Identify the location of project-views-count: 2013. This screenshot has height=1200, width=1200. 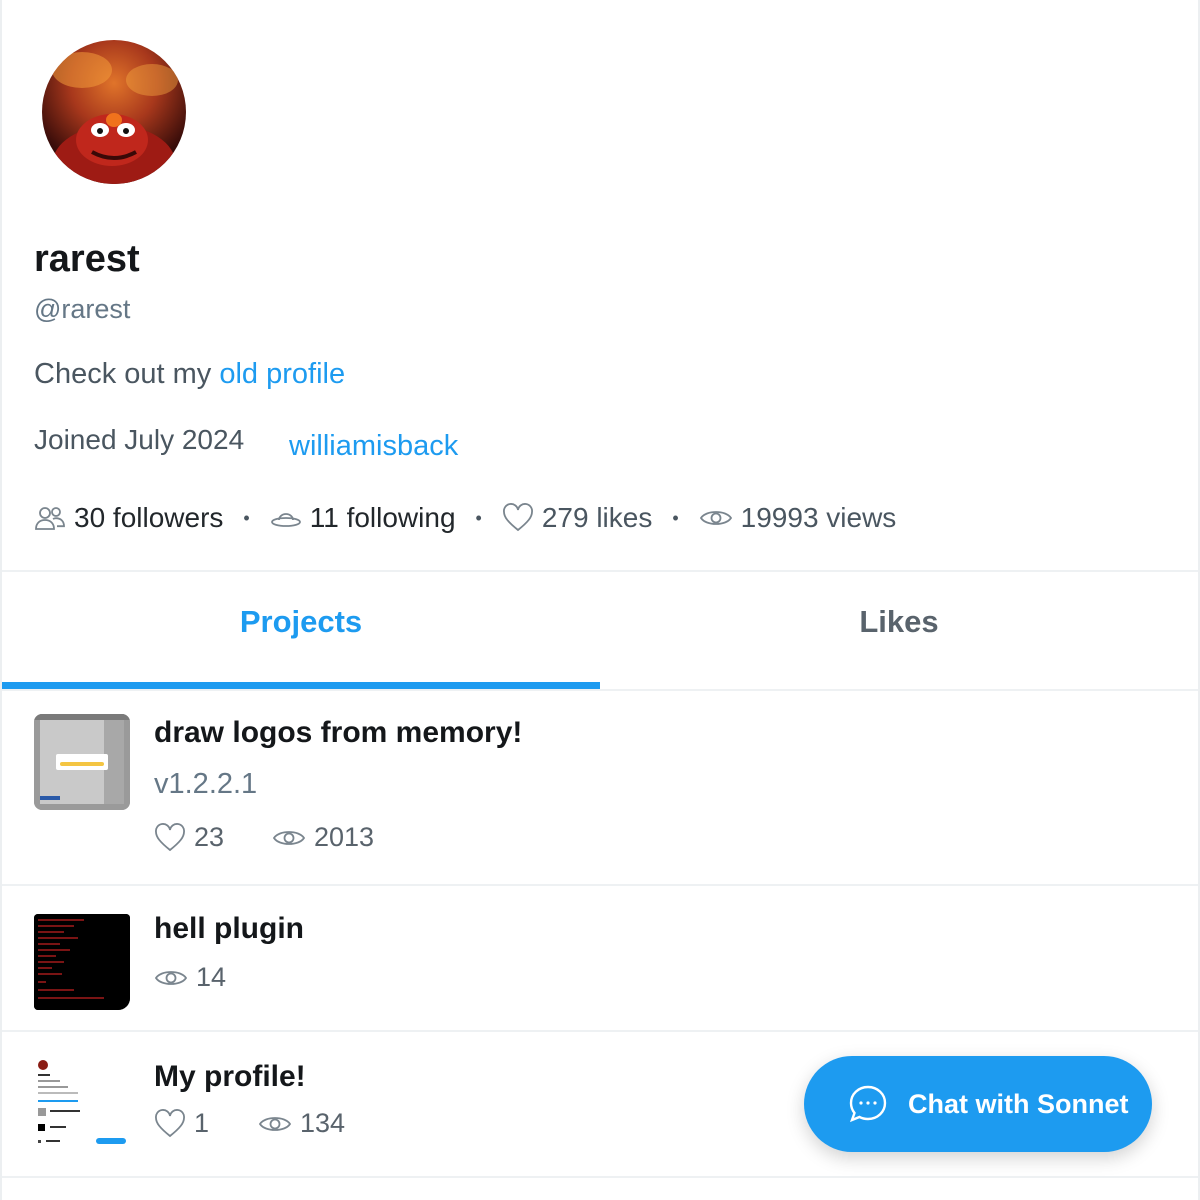
(344, 837).